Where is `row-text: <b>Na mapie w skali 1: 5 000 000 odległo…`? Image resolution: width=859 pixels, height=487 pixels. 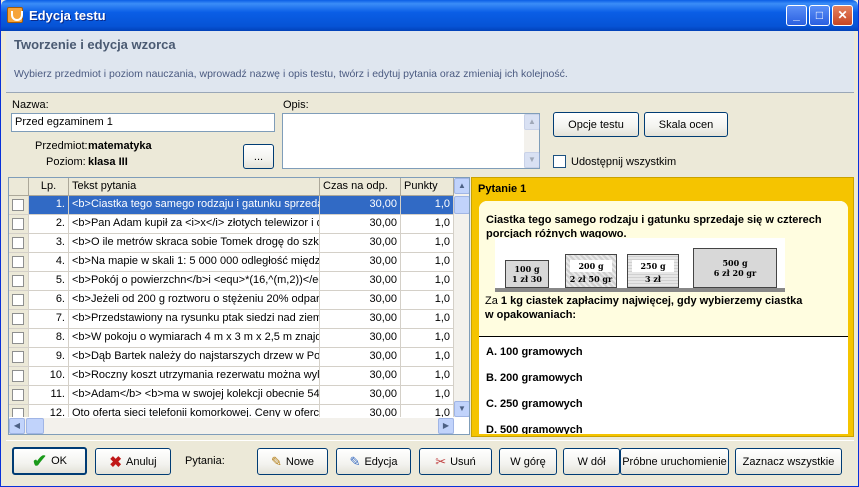 row-text: <b>Na mapie w skali 1: 5 000 000 odległo… is located at coordinates (194, 262).